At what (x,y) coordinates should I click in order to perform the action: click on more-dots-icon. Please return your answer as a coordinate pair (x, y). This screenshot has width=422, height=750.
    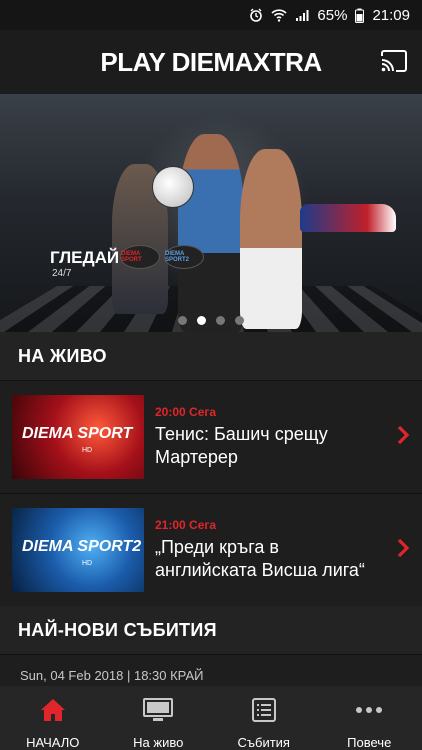
    Looking at the image, I should click on (369, 711).